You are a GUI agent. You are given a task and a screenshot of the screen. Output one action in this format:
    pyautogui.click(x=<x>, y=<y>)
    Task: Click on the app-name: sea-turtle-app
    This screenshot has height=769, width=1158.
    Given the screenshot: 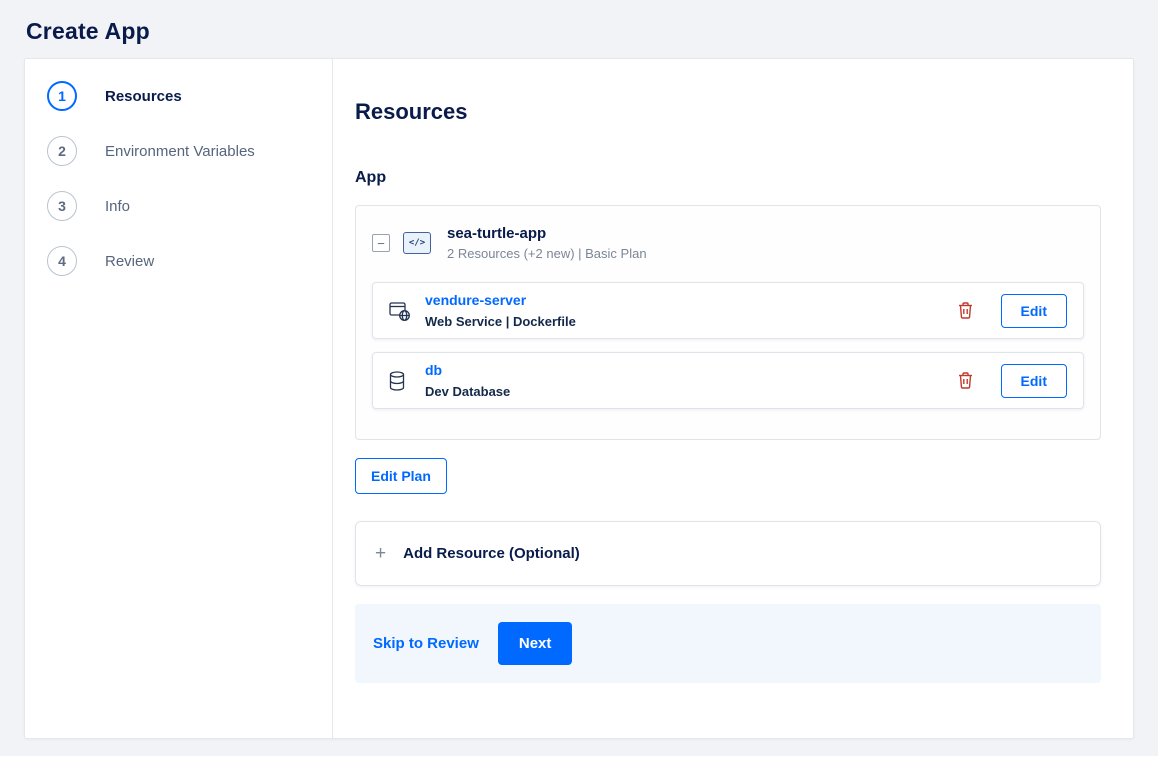 What is the action you would take?
    pyautogui.click(x=497, y=233)
    